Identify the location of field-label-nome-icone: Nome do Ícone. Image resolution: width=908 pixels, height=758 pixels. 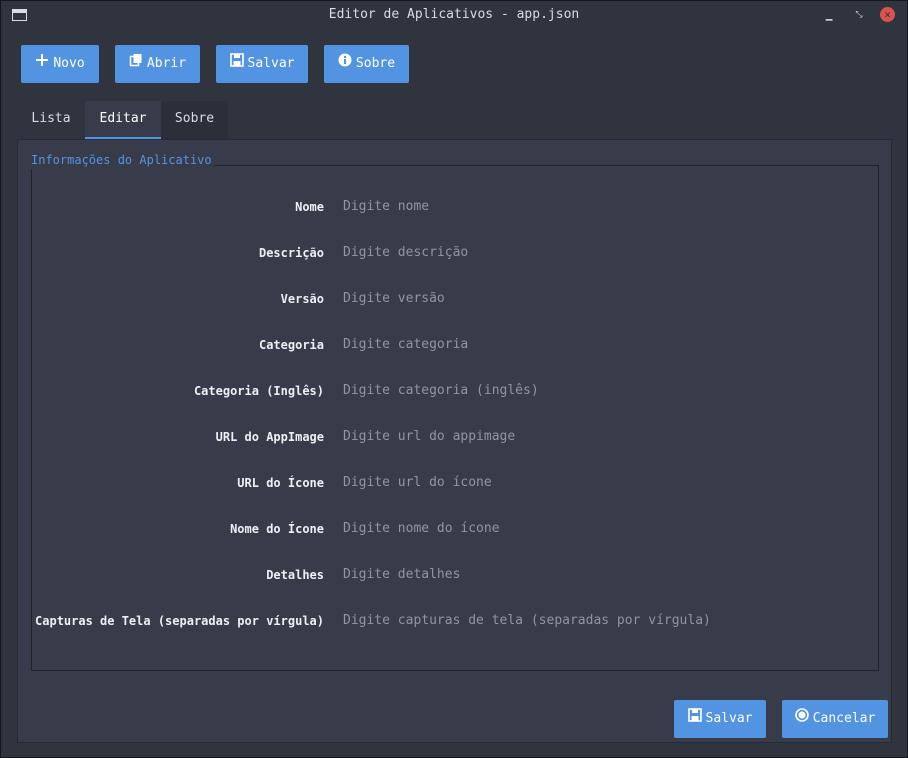
(277, 529).